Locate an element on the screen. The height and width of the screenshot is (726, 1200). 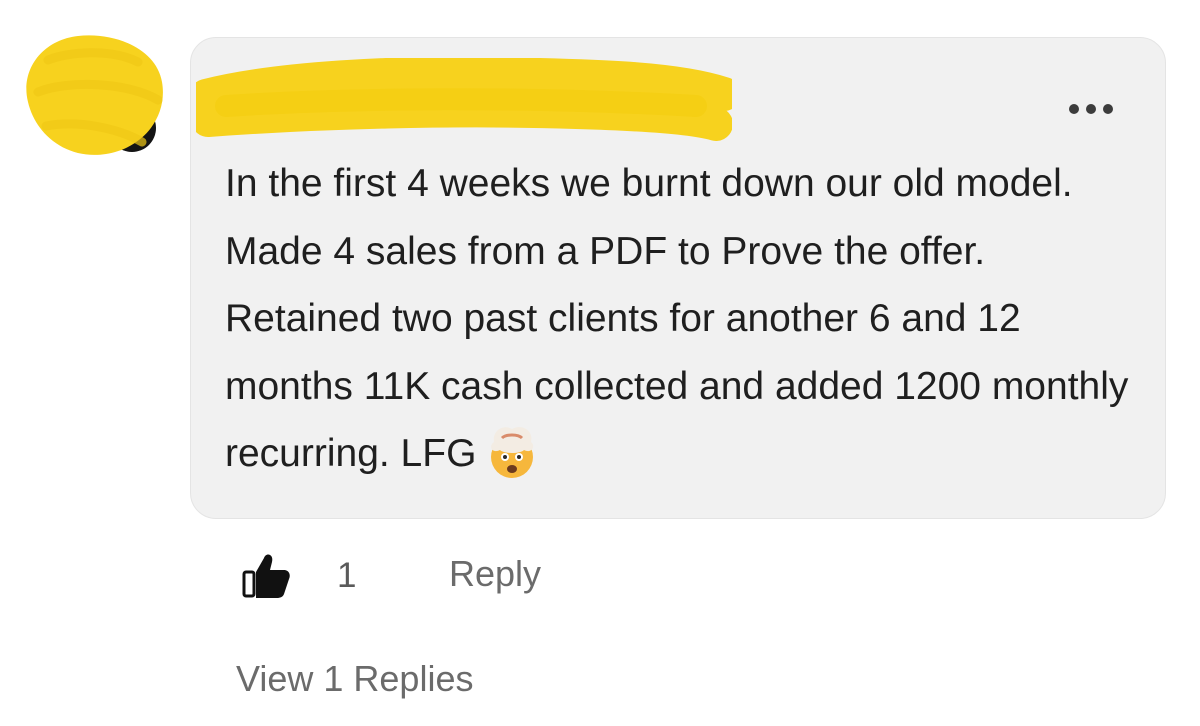
like-button is located at coordinates (266, 576).